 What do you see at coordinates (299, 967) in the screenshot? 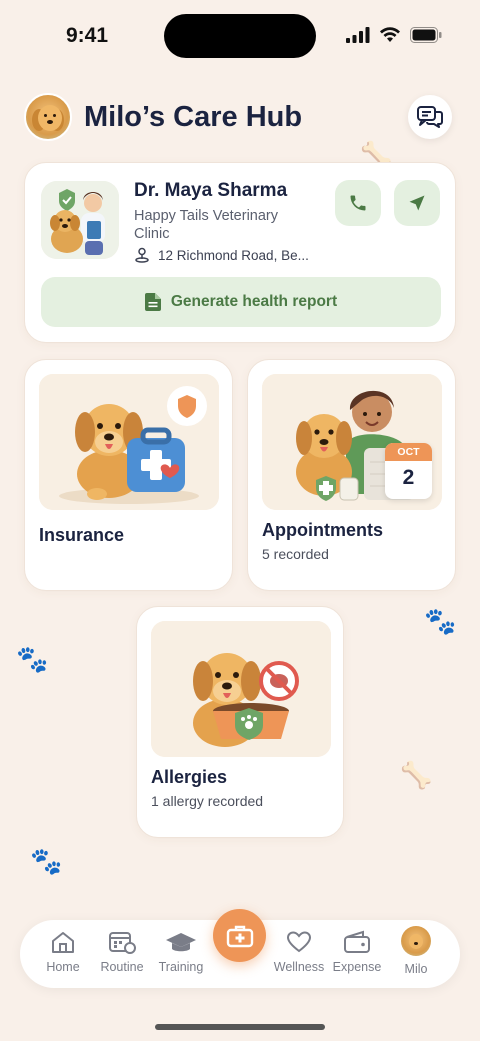
I see `tab-wellness-label: Wellness` at bounding box center [299, 967].